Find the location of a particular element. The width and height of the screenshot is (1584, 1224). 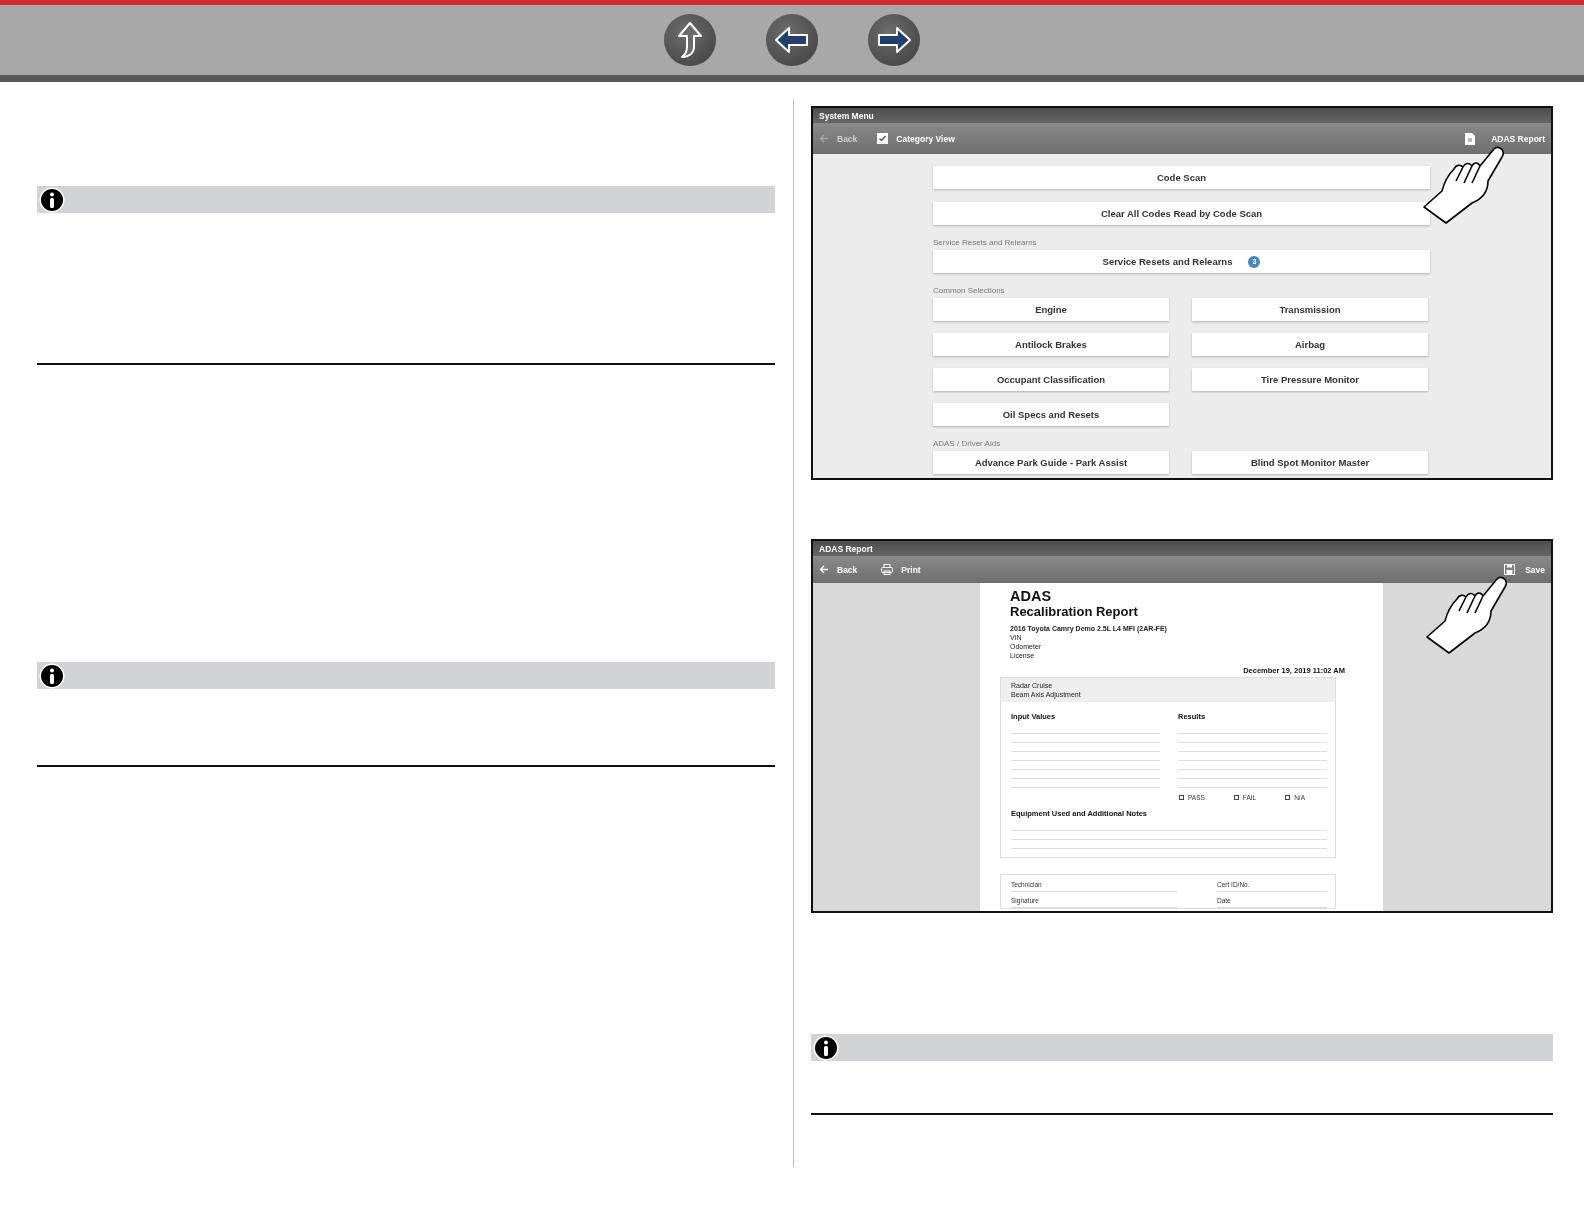

menu-button: Clear All Codes Read by Code Scan is located at coordinates (1181, 213).